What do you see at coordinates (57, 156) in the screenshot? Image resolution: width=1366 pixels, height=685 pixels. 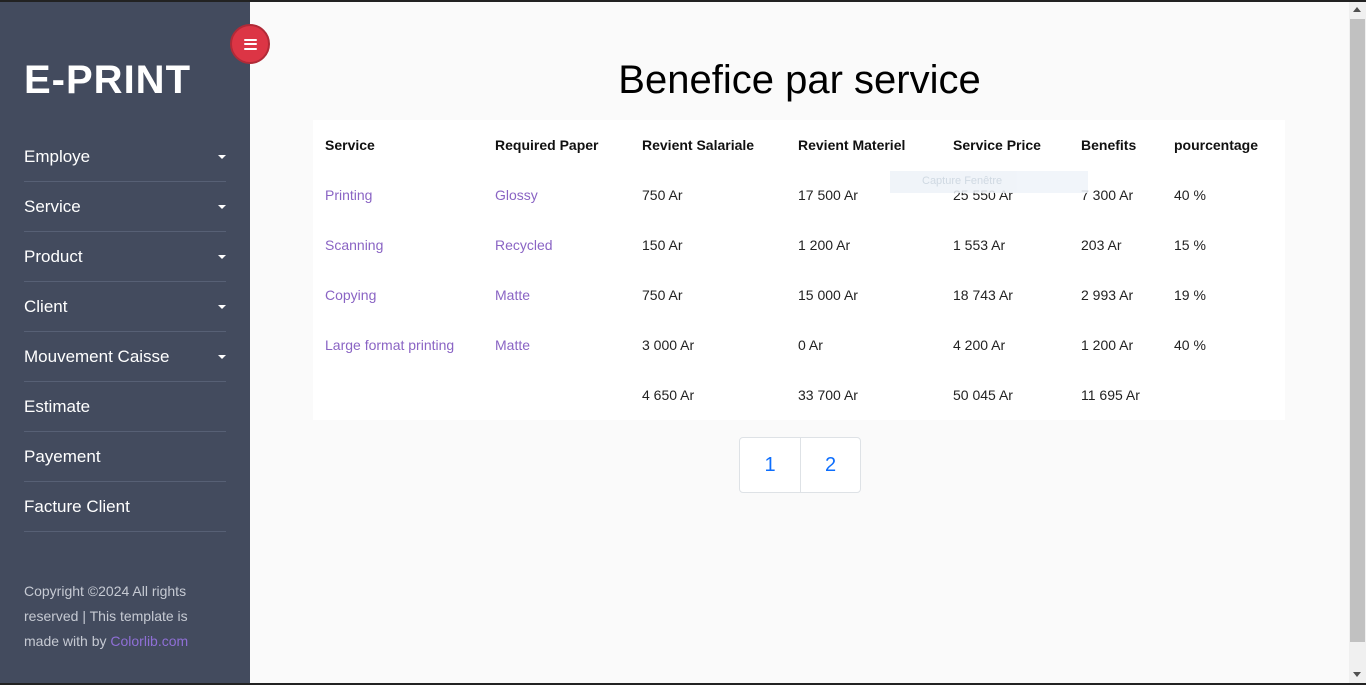 I see `sidebar-item-label: Employe` at bounding box center [57, 156].